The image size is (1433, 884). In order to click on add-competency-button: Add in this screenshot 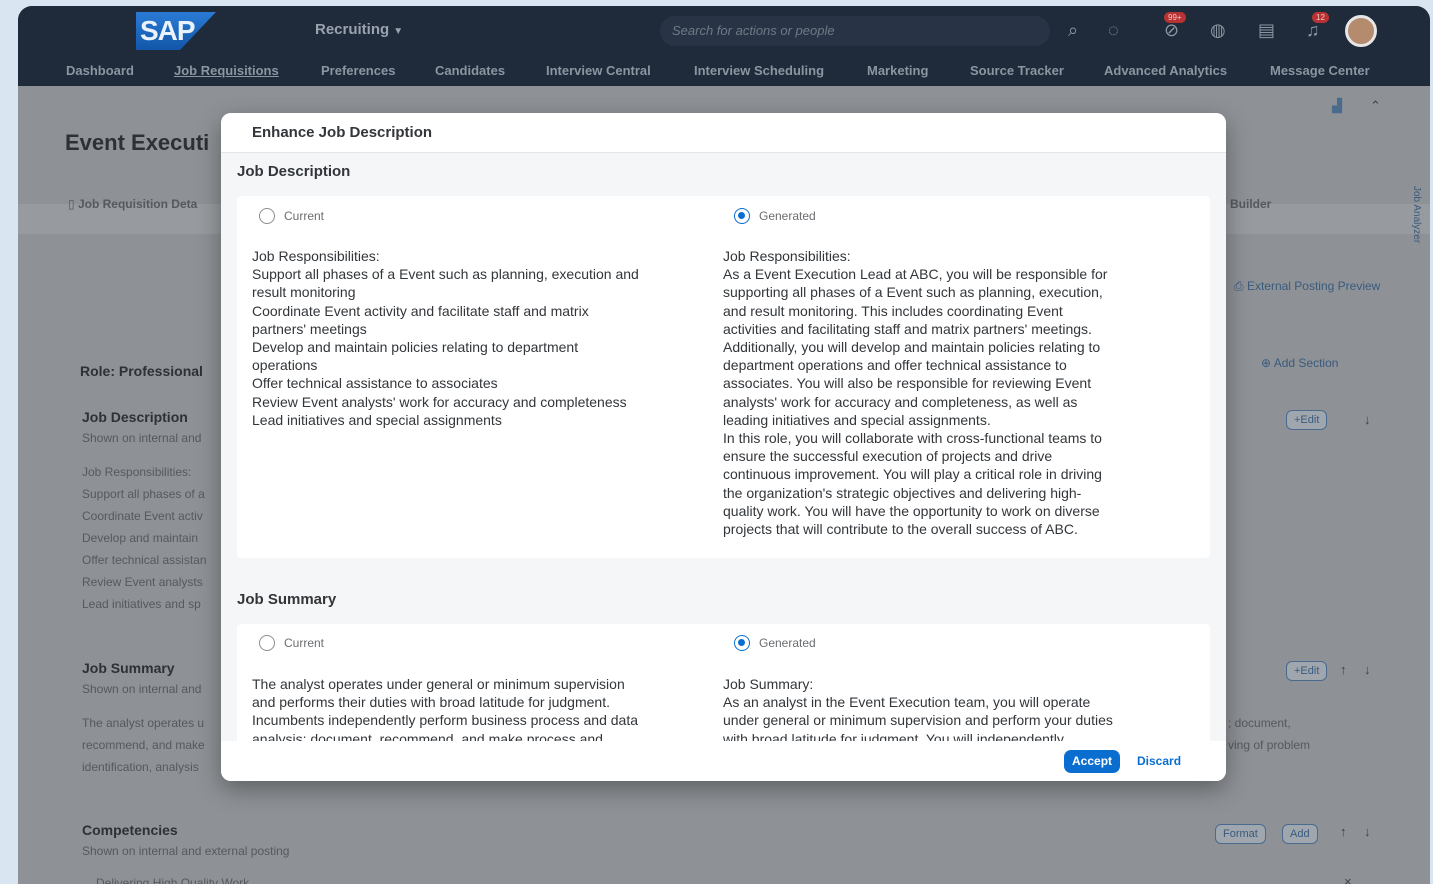, I will do `click(1300, 834)`.